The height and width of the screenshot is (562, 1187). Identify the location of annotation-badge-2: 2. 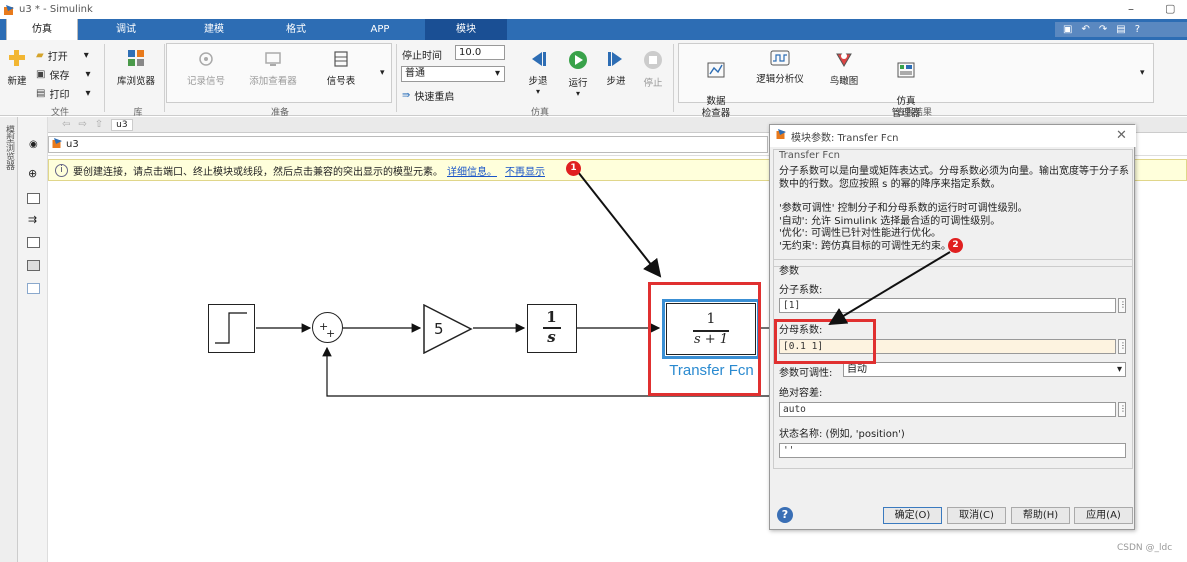
(955, 245).